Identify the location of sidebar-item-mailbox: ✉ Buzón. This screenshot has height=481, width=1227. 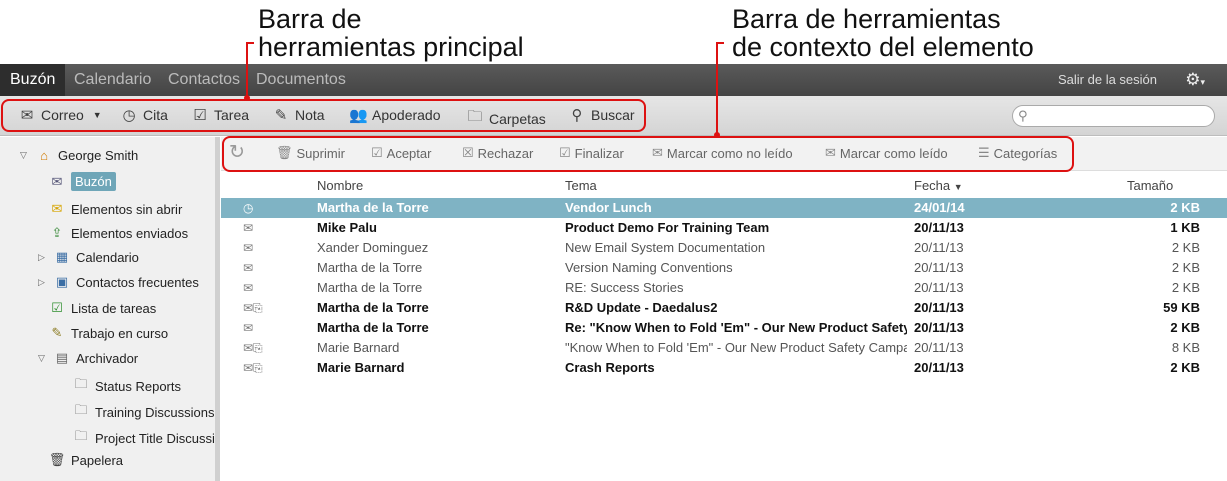
(82, 181).